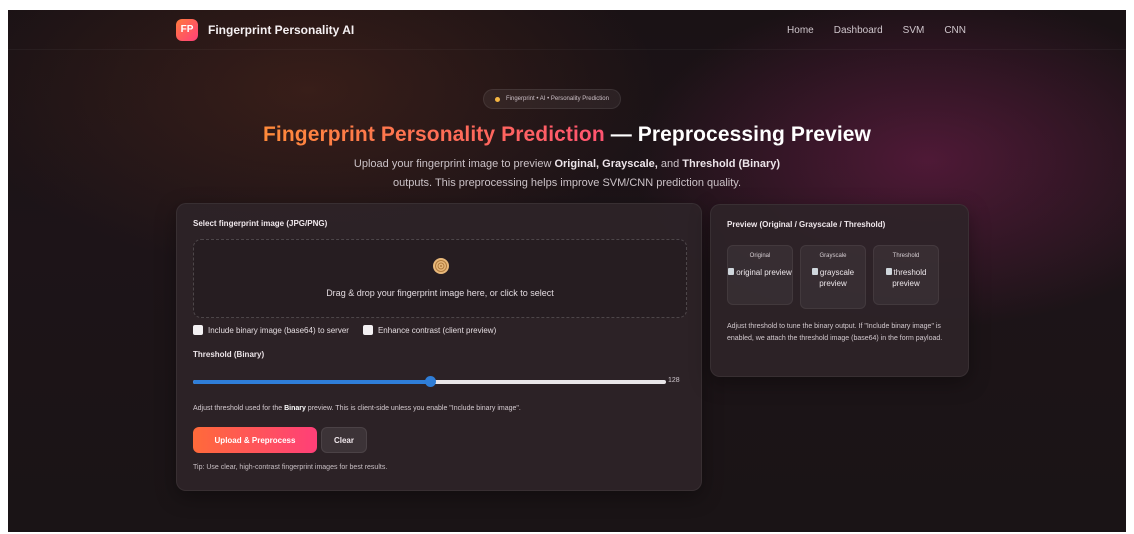 This screenshot has height=534, width=1134. What do you see at coordinates (454, 164) in the screenshot?
I see `subtitle-text: Upload your fingerprint image to preview` at bounding box center [454, 164].